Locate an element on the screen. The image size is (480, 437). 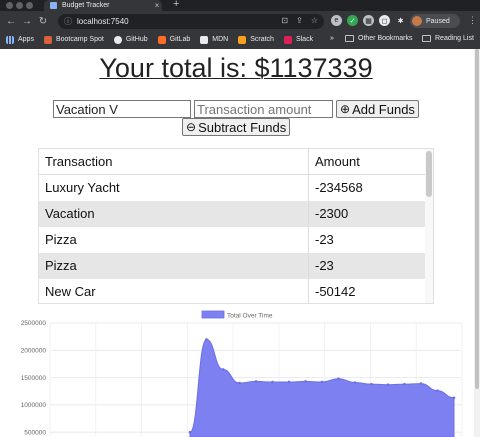
bookmark-scratch: Scratch is located at coordinates (256, 39).